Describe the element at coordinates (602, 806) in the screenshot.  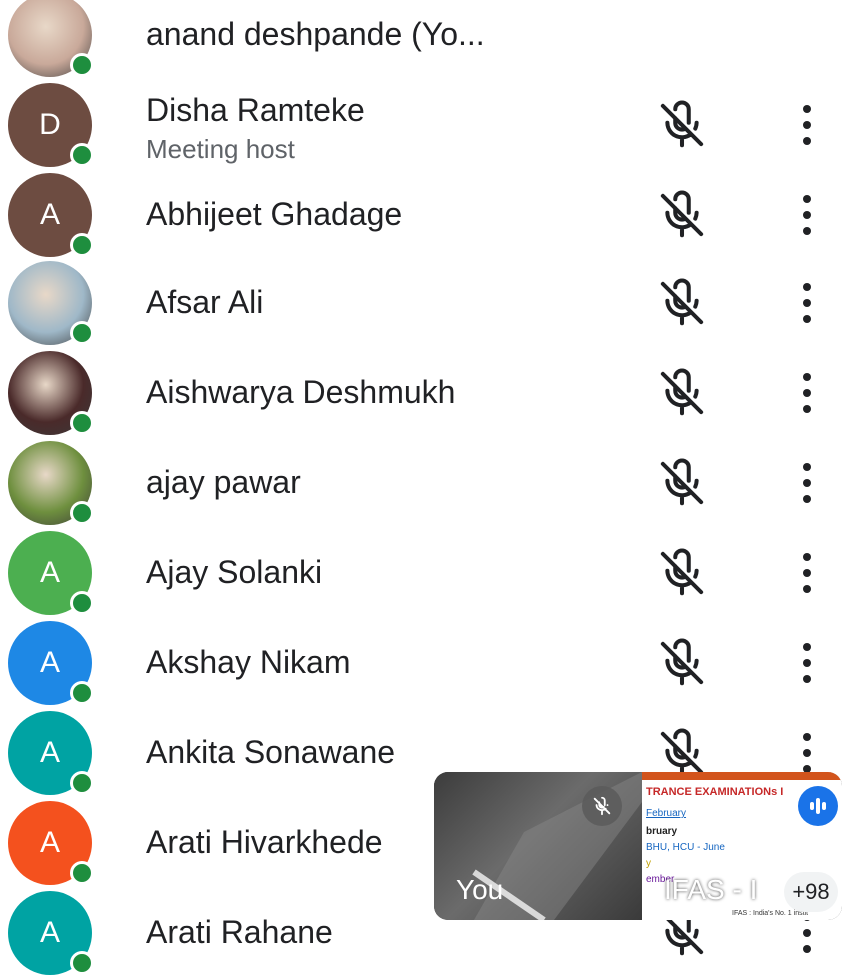
I see `self-mic-off-icon` at that location.